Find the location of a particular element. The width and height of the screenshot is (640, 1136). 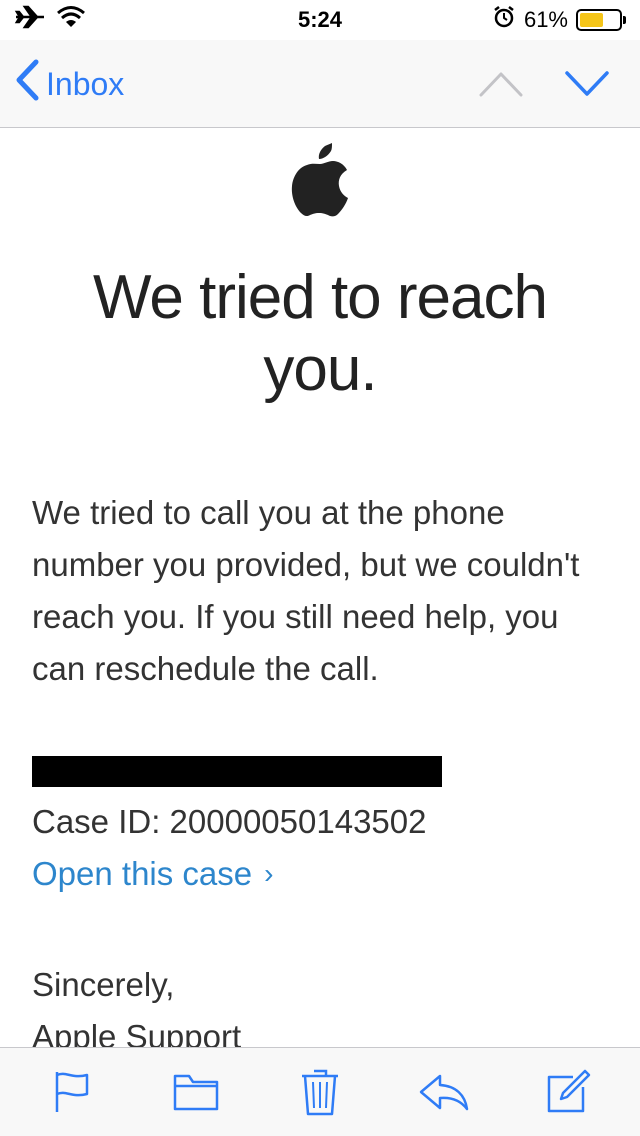

next-message-button is located at coordinates (587, 84).